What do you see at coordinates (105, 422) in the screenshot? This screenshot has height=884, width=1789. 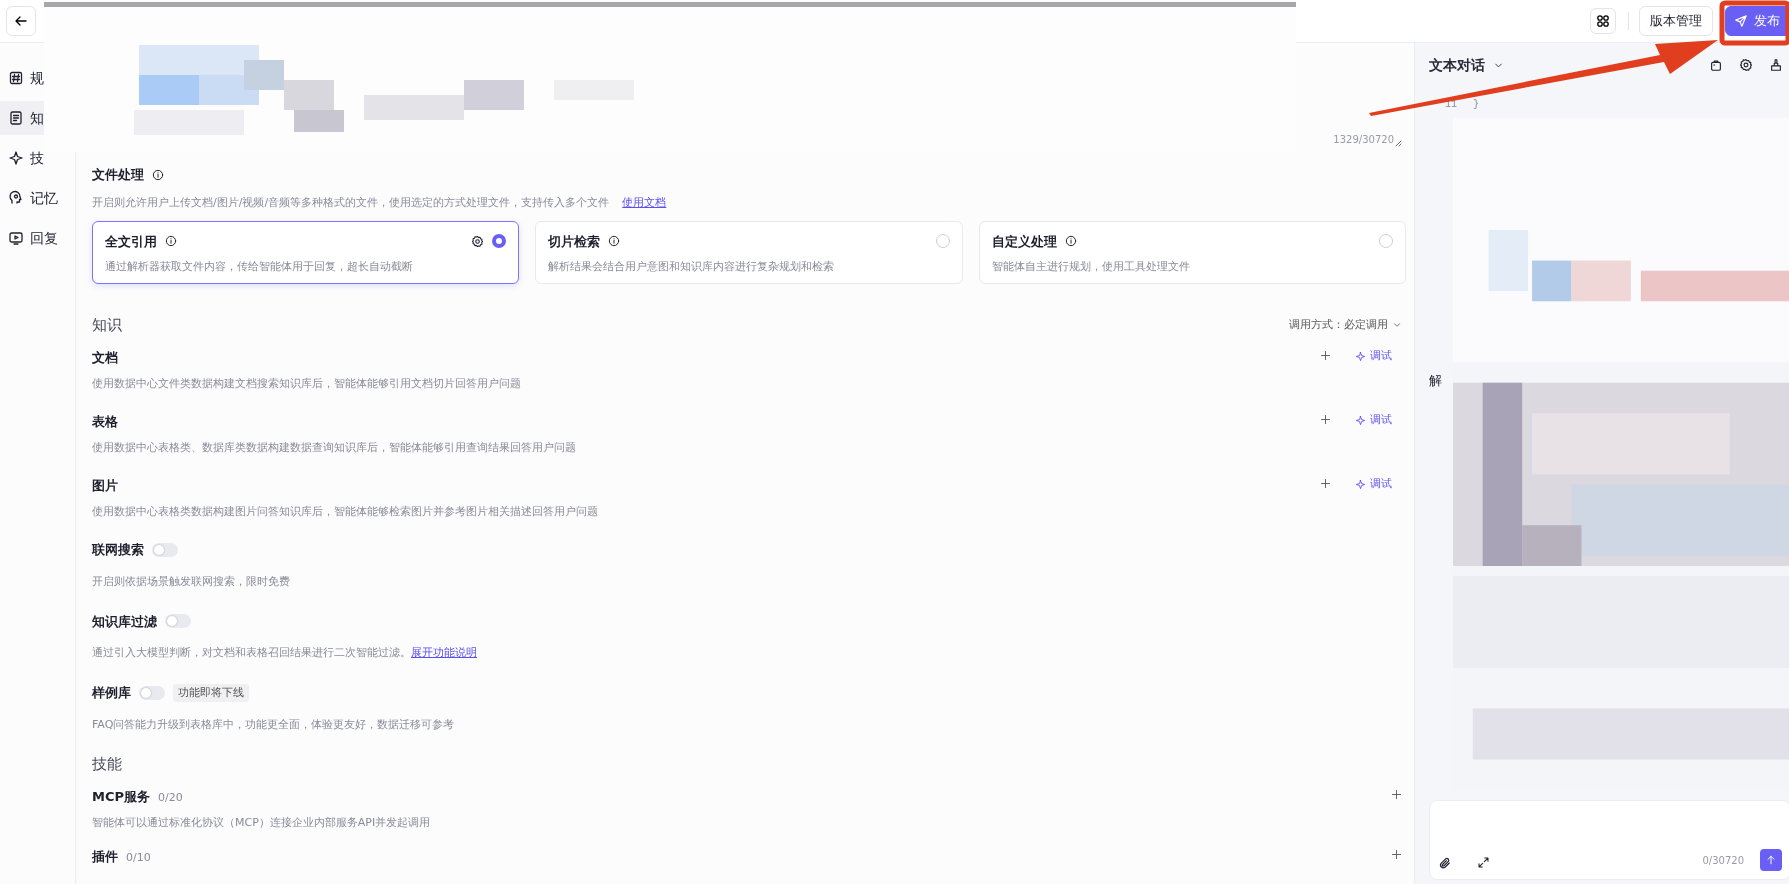 I see `item-title: 表格` at bounding box center [105, 422].